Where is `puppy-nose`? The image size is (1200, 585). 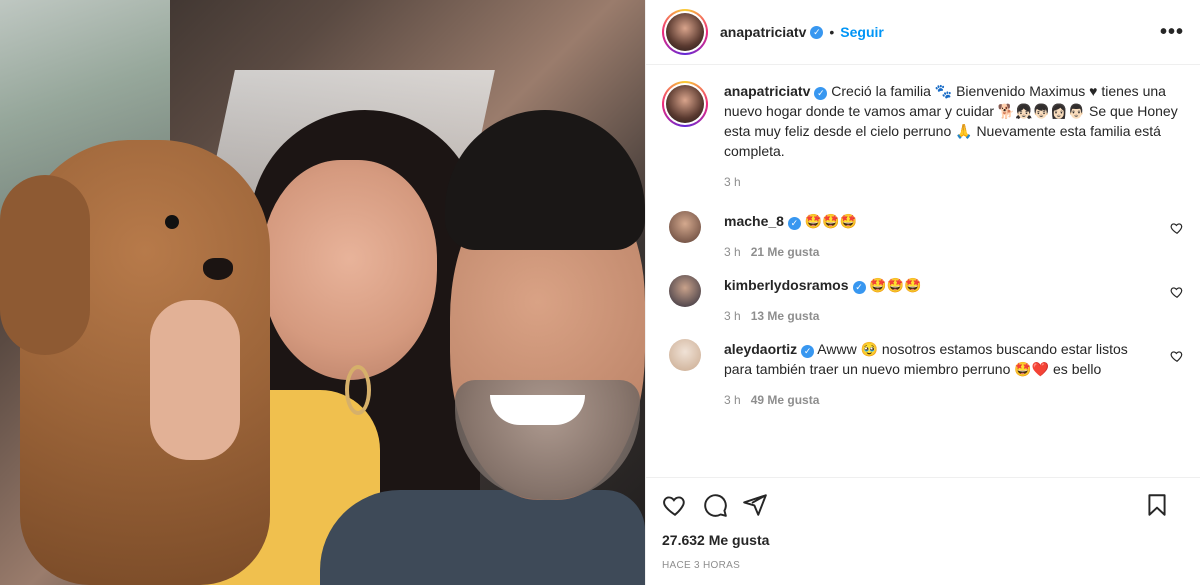
puppy-nose is located at coordinates (218, 269).